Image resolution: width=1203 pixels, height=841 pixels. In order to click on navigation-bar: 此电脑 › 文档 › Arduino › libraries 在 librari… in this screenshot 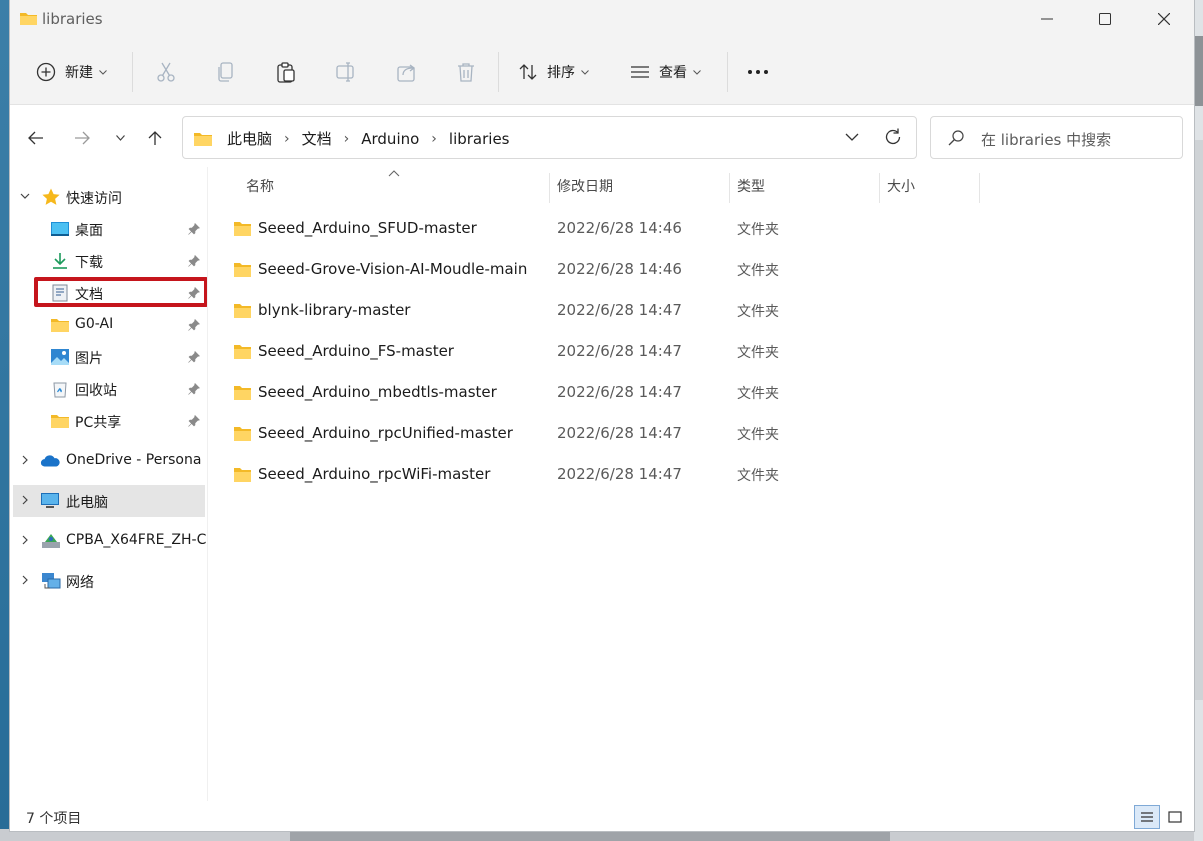, I will do `click(602, 136)`.